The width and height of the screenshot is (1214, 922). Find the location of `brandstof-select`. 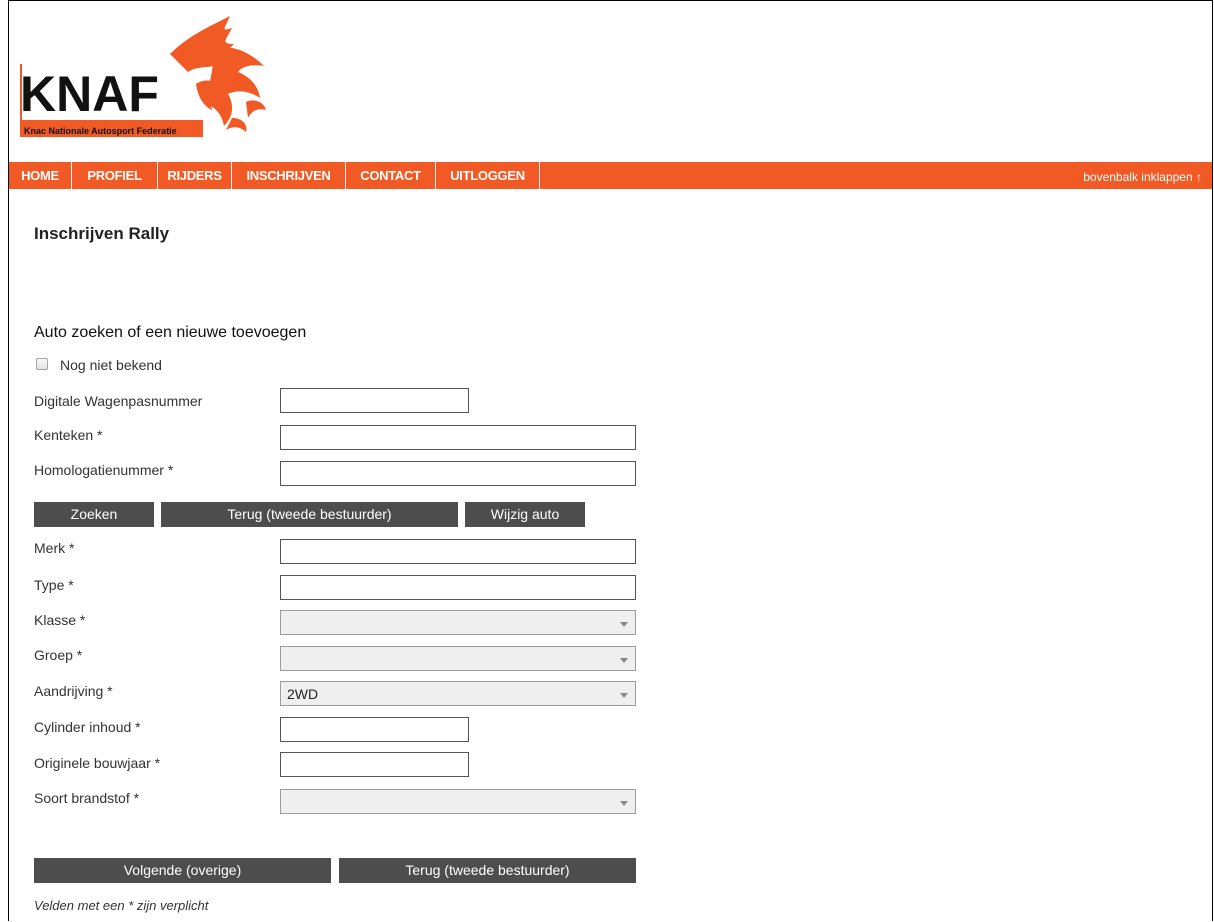

brandstof-select is located at coordinates (458, 801).